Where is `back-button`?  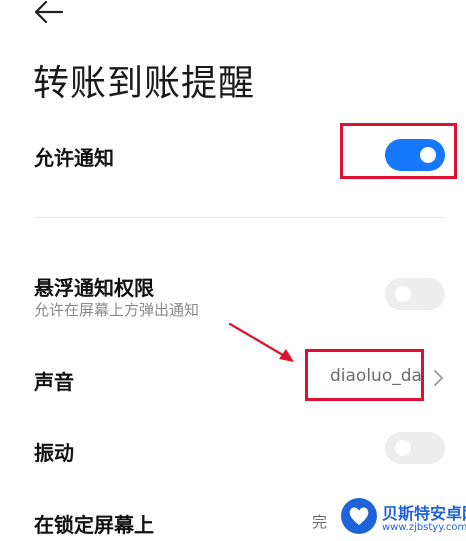 back-button is located at coordinates (52, 14).